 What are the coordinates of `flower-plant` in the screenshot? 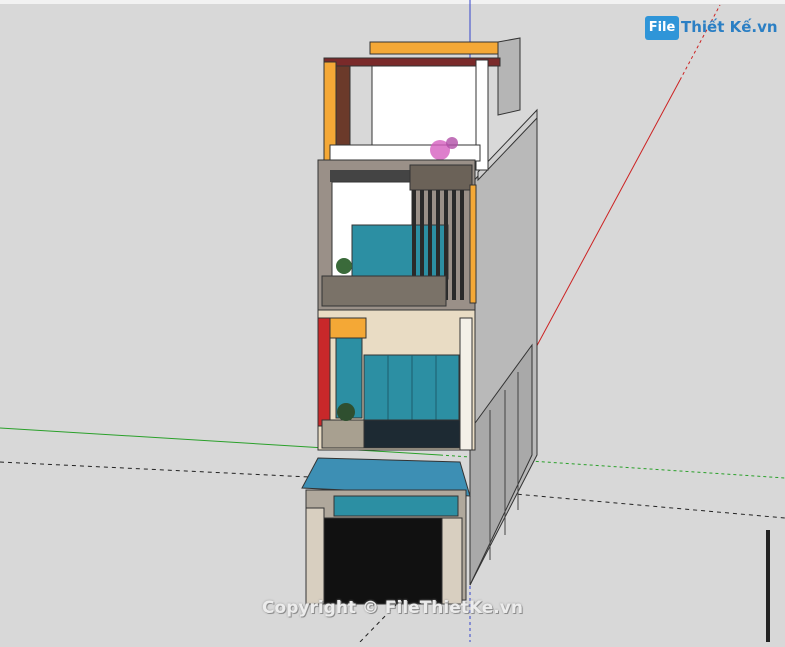 It's located at (452, 143).